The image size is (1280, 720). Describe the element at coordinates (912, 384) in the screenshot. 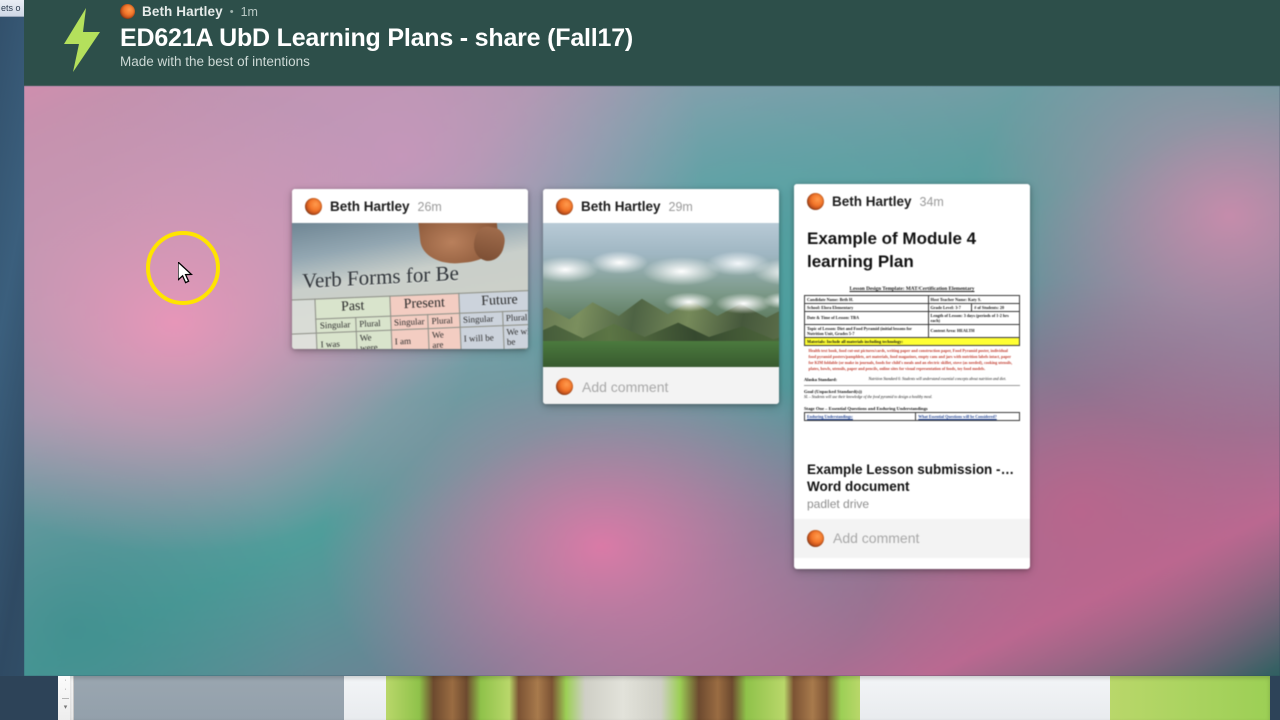

I see `doc-divider` at that location.